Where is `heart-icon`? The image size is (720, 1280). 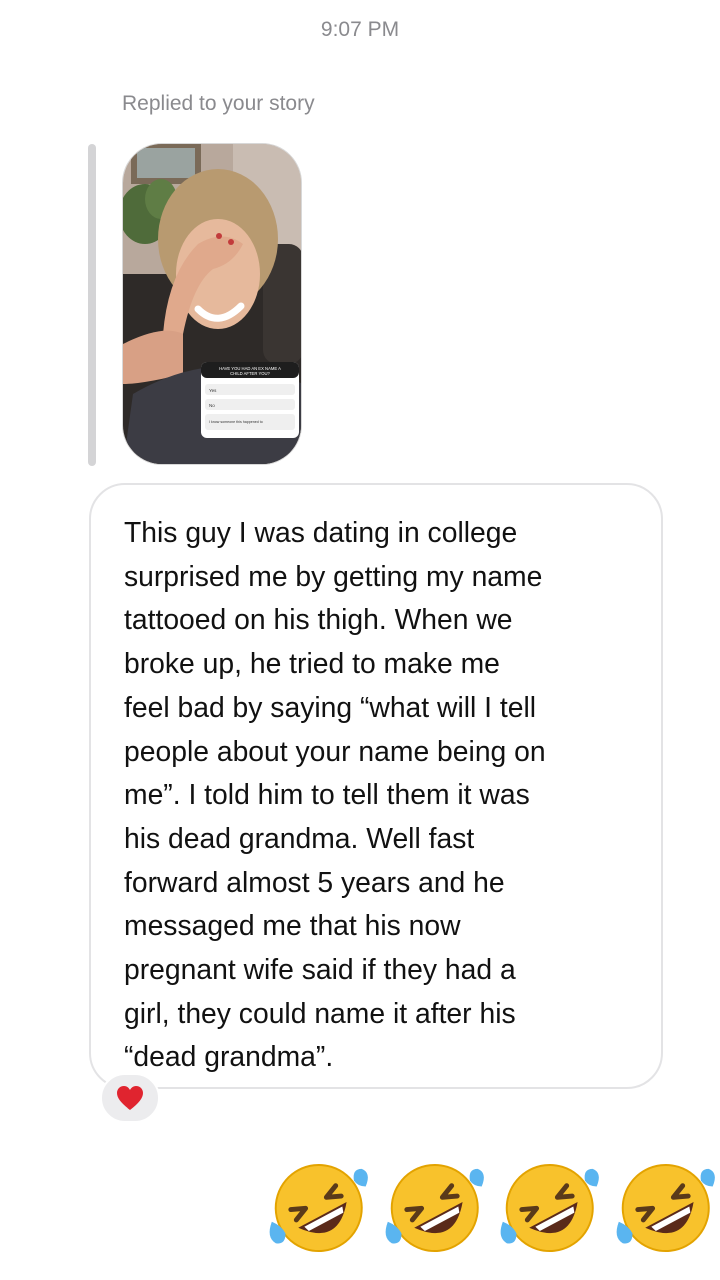
heart-icon is located at coordinates (130, 1098).